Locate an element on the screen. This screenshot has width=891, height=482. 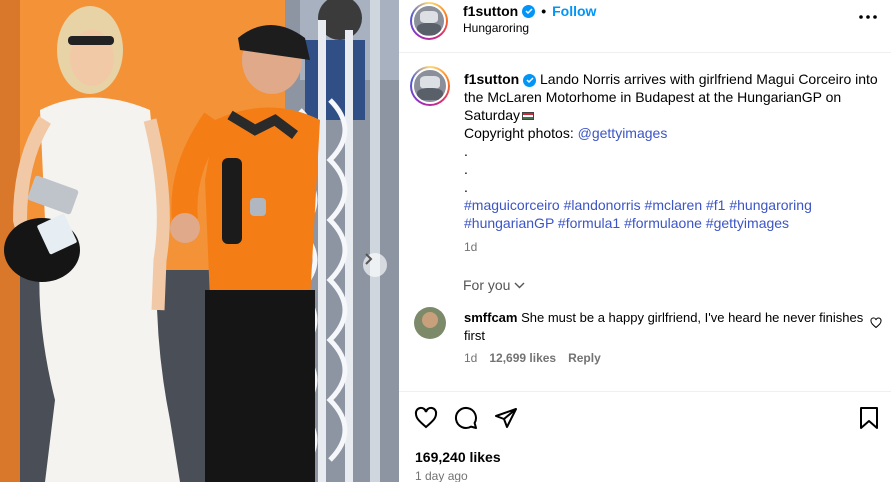
chevron-down-icon is located at coordinates (519, 285).